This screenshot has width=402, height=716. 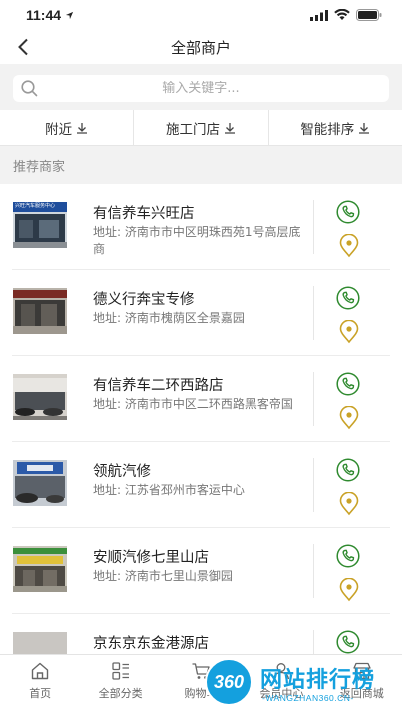 I want to click on search-area, so click(x=201, y=87).